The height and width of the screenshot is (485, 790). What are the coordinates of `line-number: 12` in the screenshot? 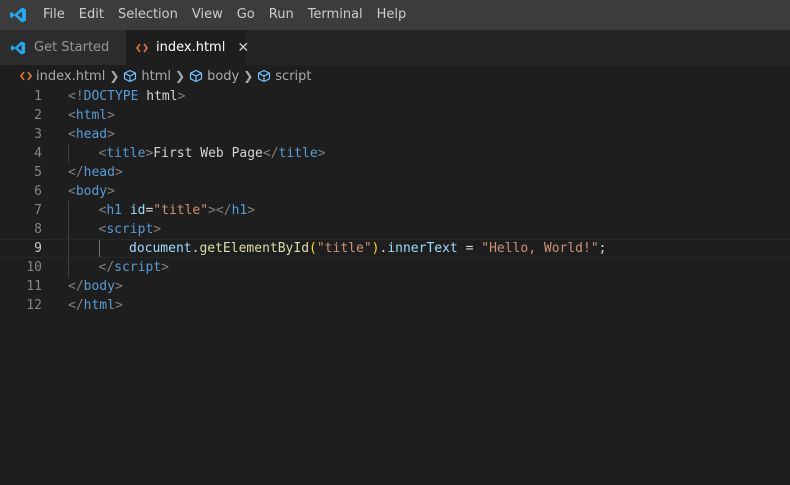 It's located at (34, 305).